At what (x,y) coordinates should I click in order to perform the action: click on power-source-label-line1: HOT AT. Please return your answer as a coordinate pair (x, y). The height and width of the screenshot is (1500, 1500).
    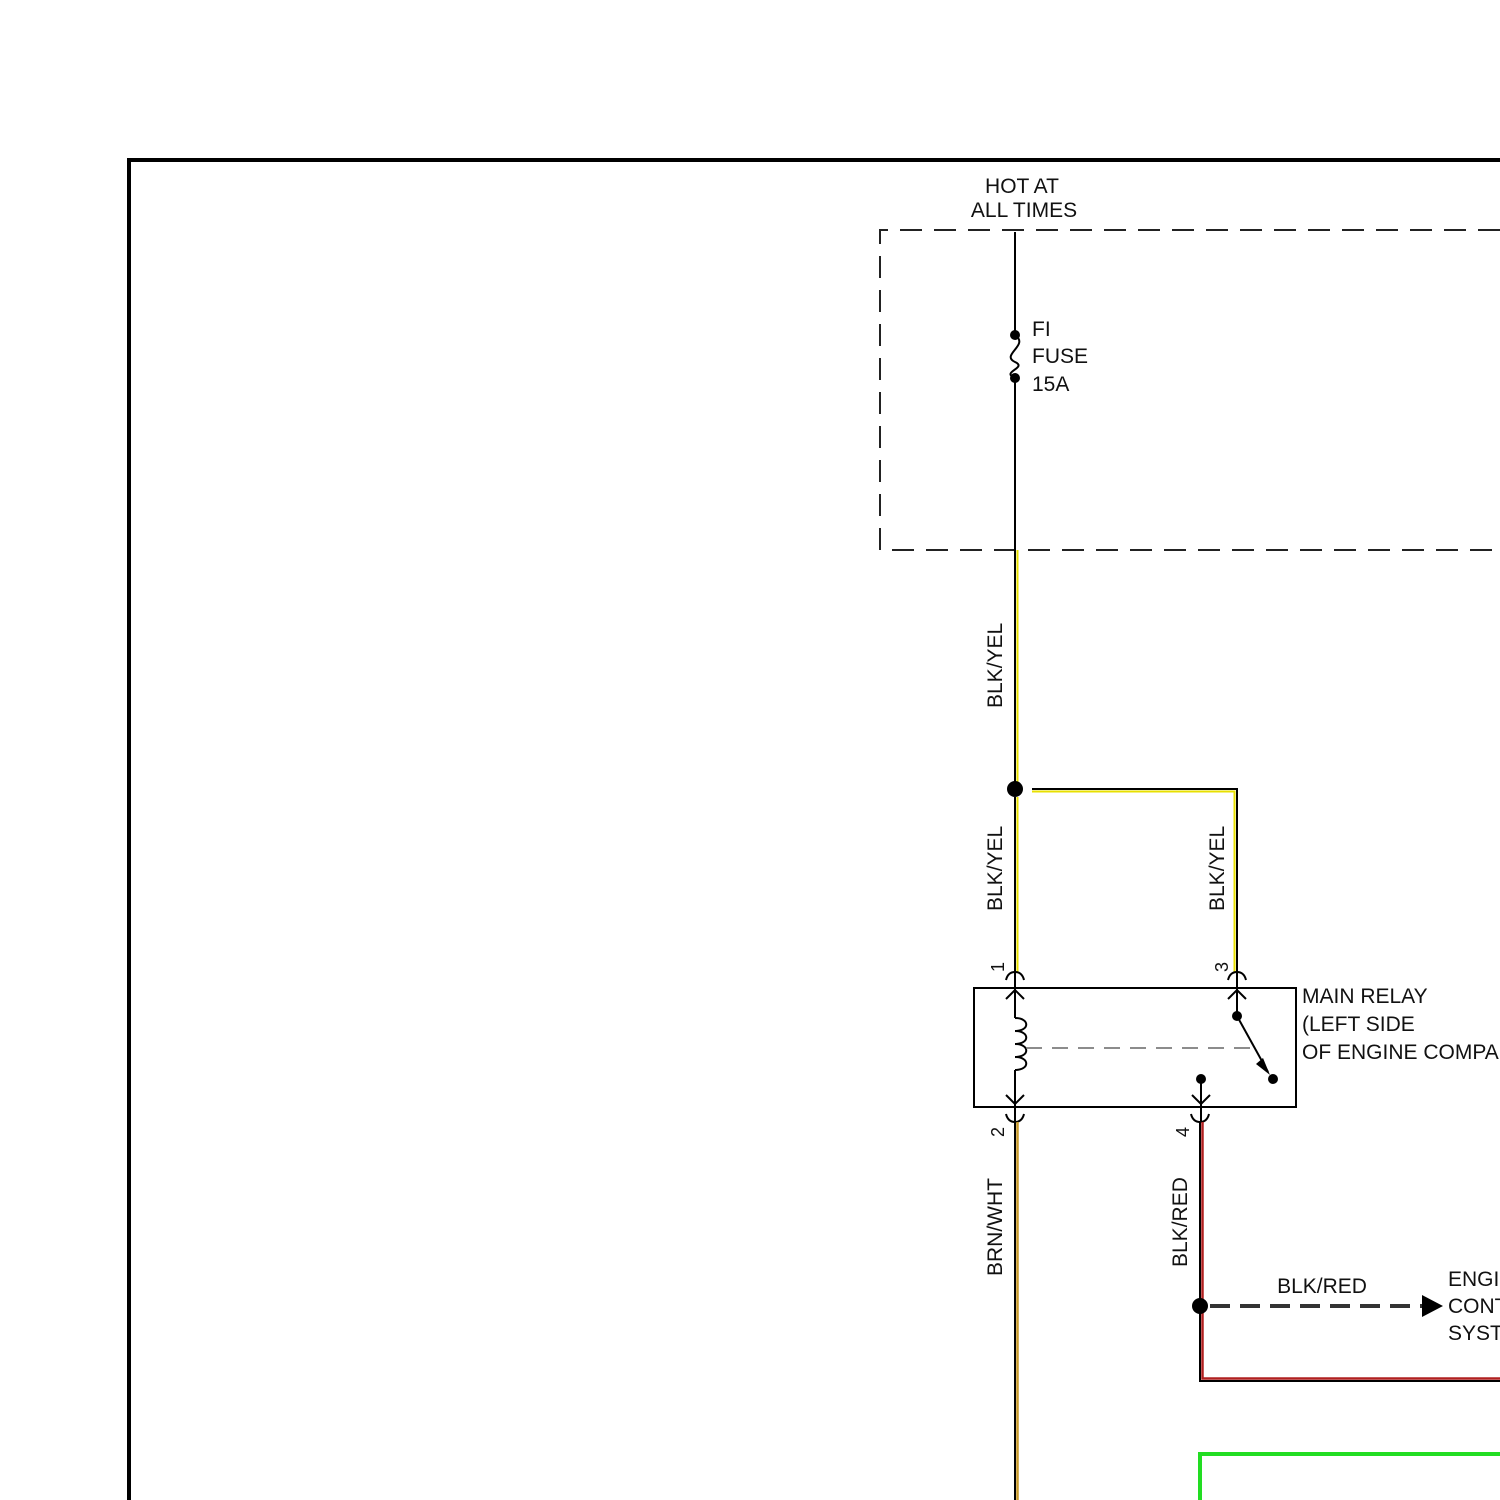
    Looking at the image, I should click on (1022, 186).